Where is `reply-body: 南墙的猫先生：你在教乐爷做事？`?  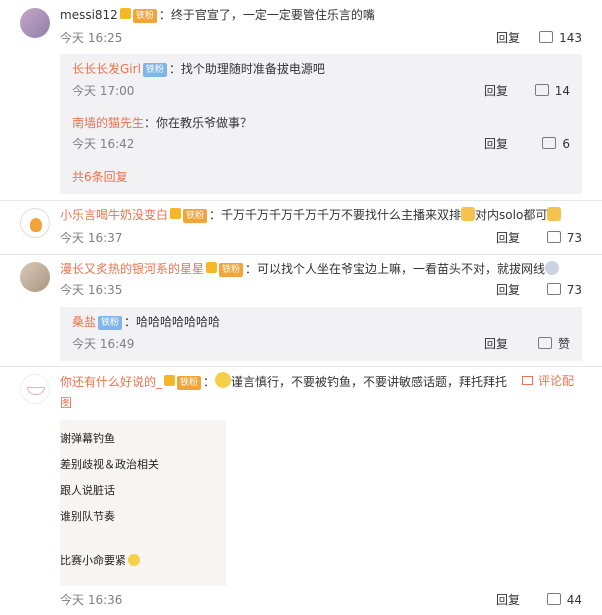 reply-body: 南墙的猫先生：你在教乐爷做事？ is located at coordinates (321, 123).